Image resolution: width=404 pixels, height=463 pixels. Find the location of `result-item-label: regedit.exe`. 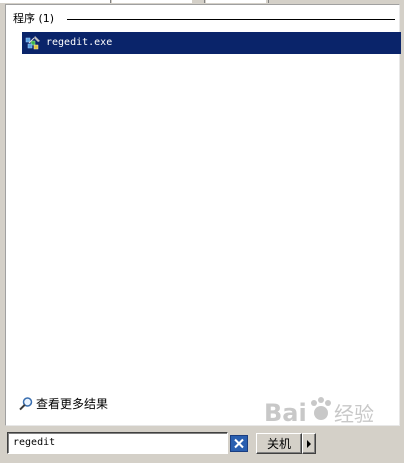

result-item-label: regedit.exe is located at coordinates (79, 42).